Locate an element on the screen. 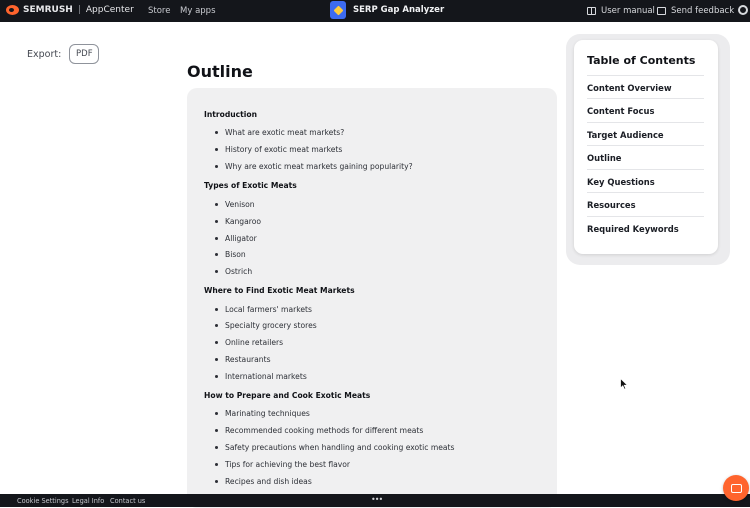 The height and width of the screenshot is (508, 750). footer-contact-us: Contact us is located at coordinates (127, 501).